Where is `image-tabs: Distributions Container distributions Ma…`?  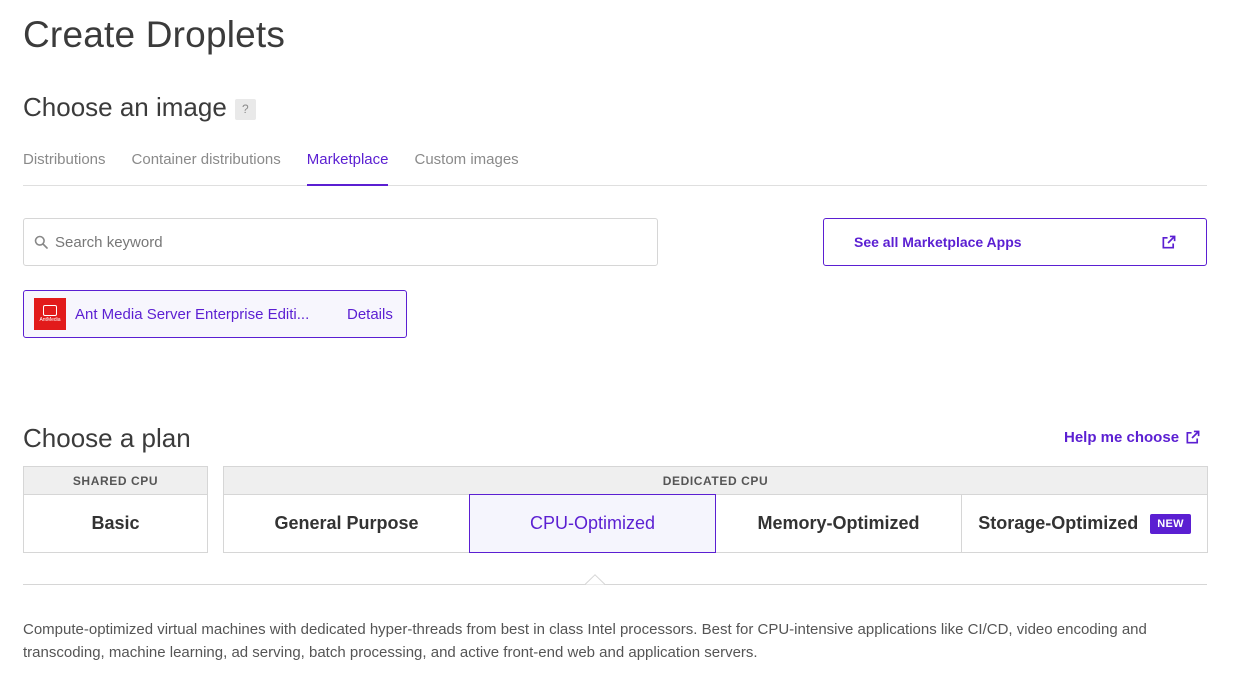 image-tabs: Distributions Container distributions Ma… is located at coordinates (615, 168).